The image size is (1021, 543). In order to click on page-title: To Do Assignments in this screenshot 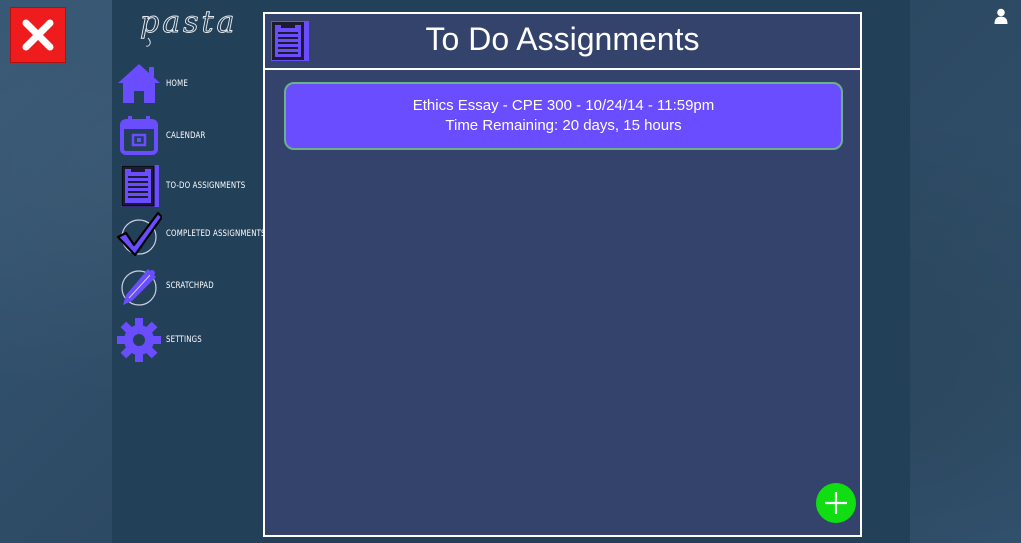, I will do `click(562, 39)`.